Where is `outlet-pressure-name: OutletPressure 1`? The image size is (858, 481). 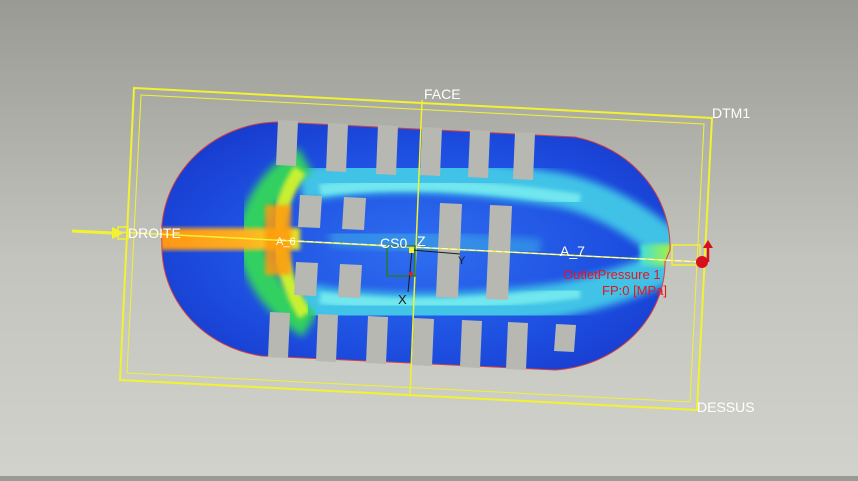 outlet-pressure-name: OutletPressure 1 is located at coordinates (612, 274).